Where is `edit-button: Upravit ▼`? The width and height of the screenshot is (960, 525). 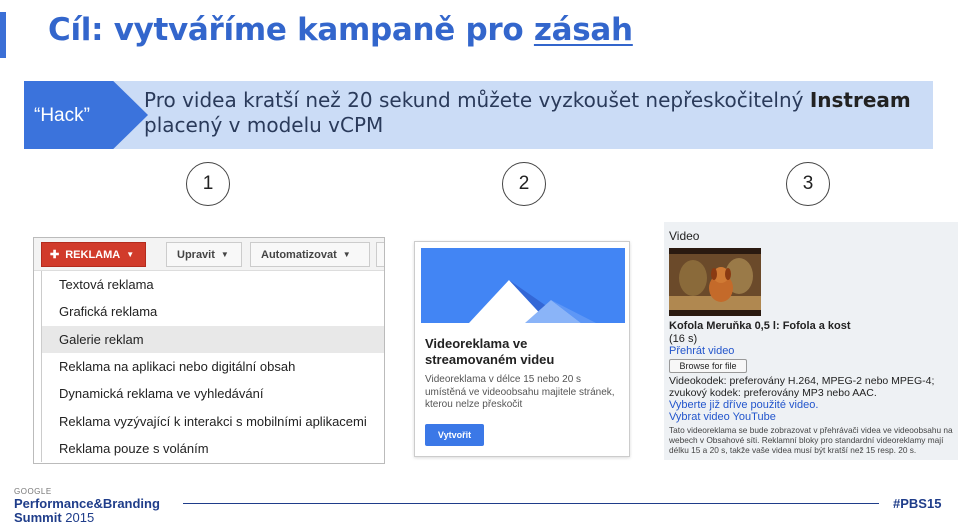
edit-button: Upravit ▼ is located at coordinates (204, 254).